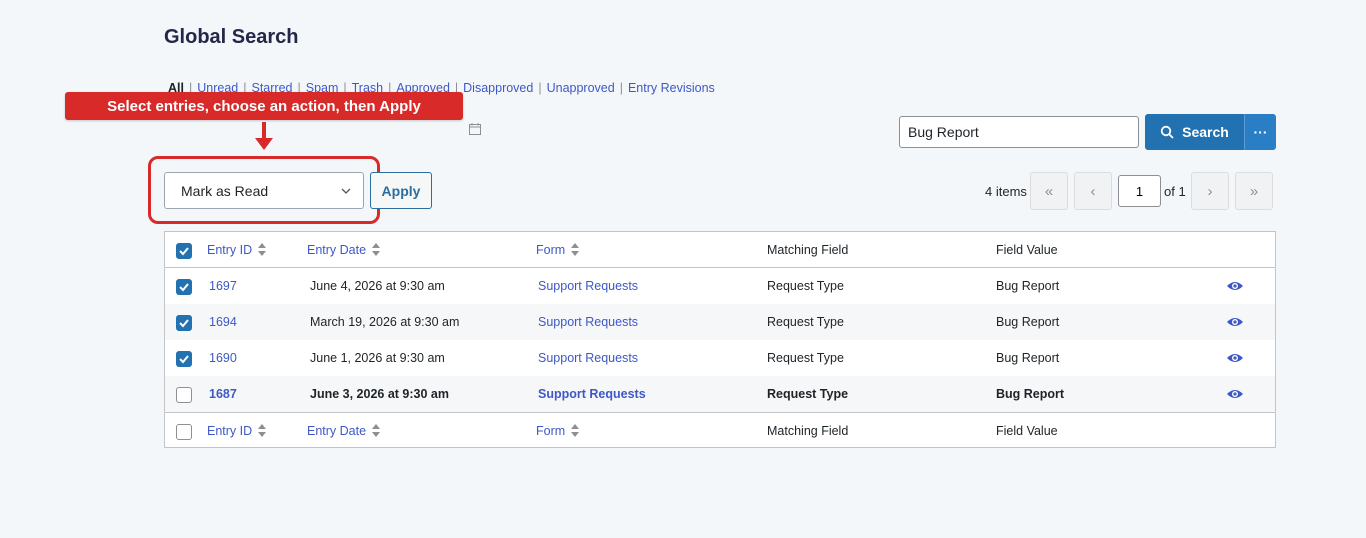 The height and width of the screenshot is (538, 1366). What do you see at coordinates (1093, 191) in the screenshot?
I see `prev-page-button: ‹` at bounding box center [1093, 191].